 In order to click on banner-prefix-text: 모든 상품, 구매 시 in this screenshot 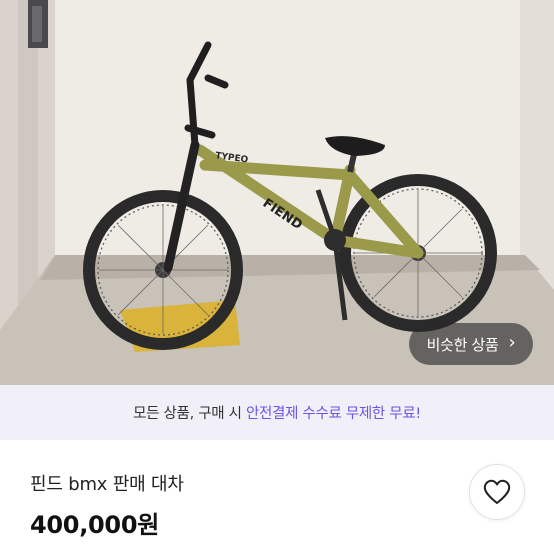, I will do `click(189, 414)`.